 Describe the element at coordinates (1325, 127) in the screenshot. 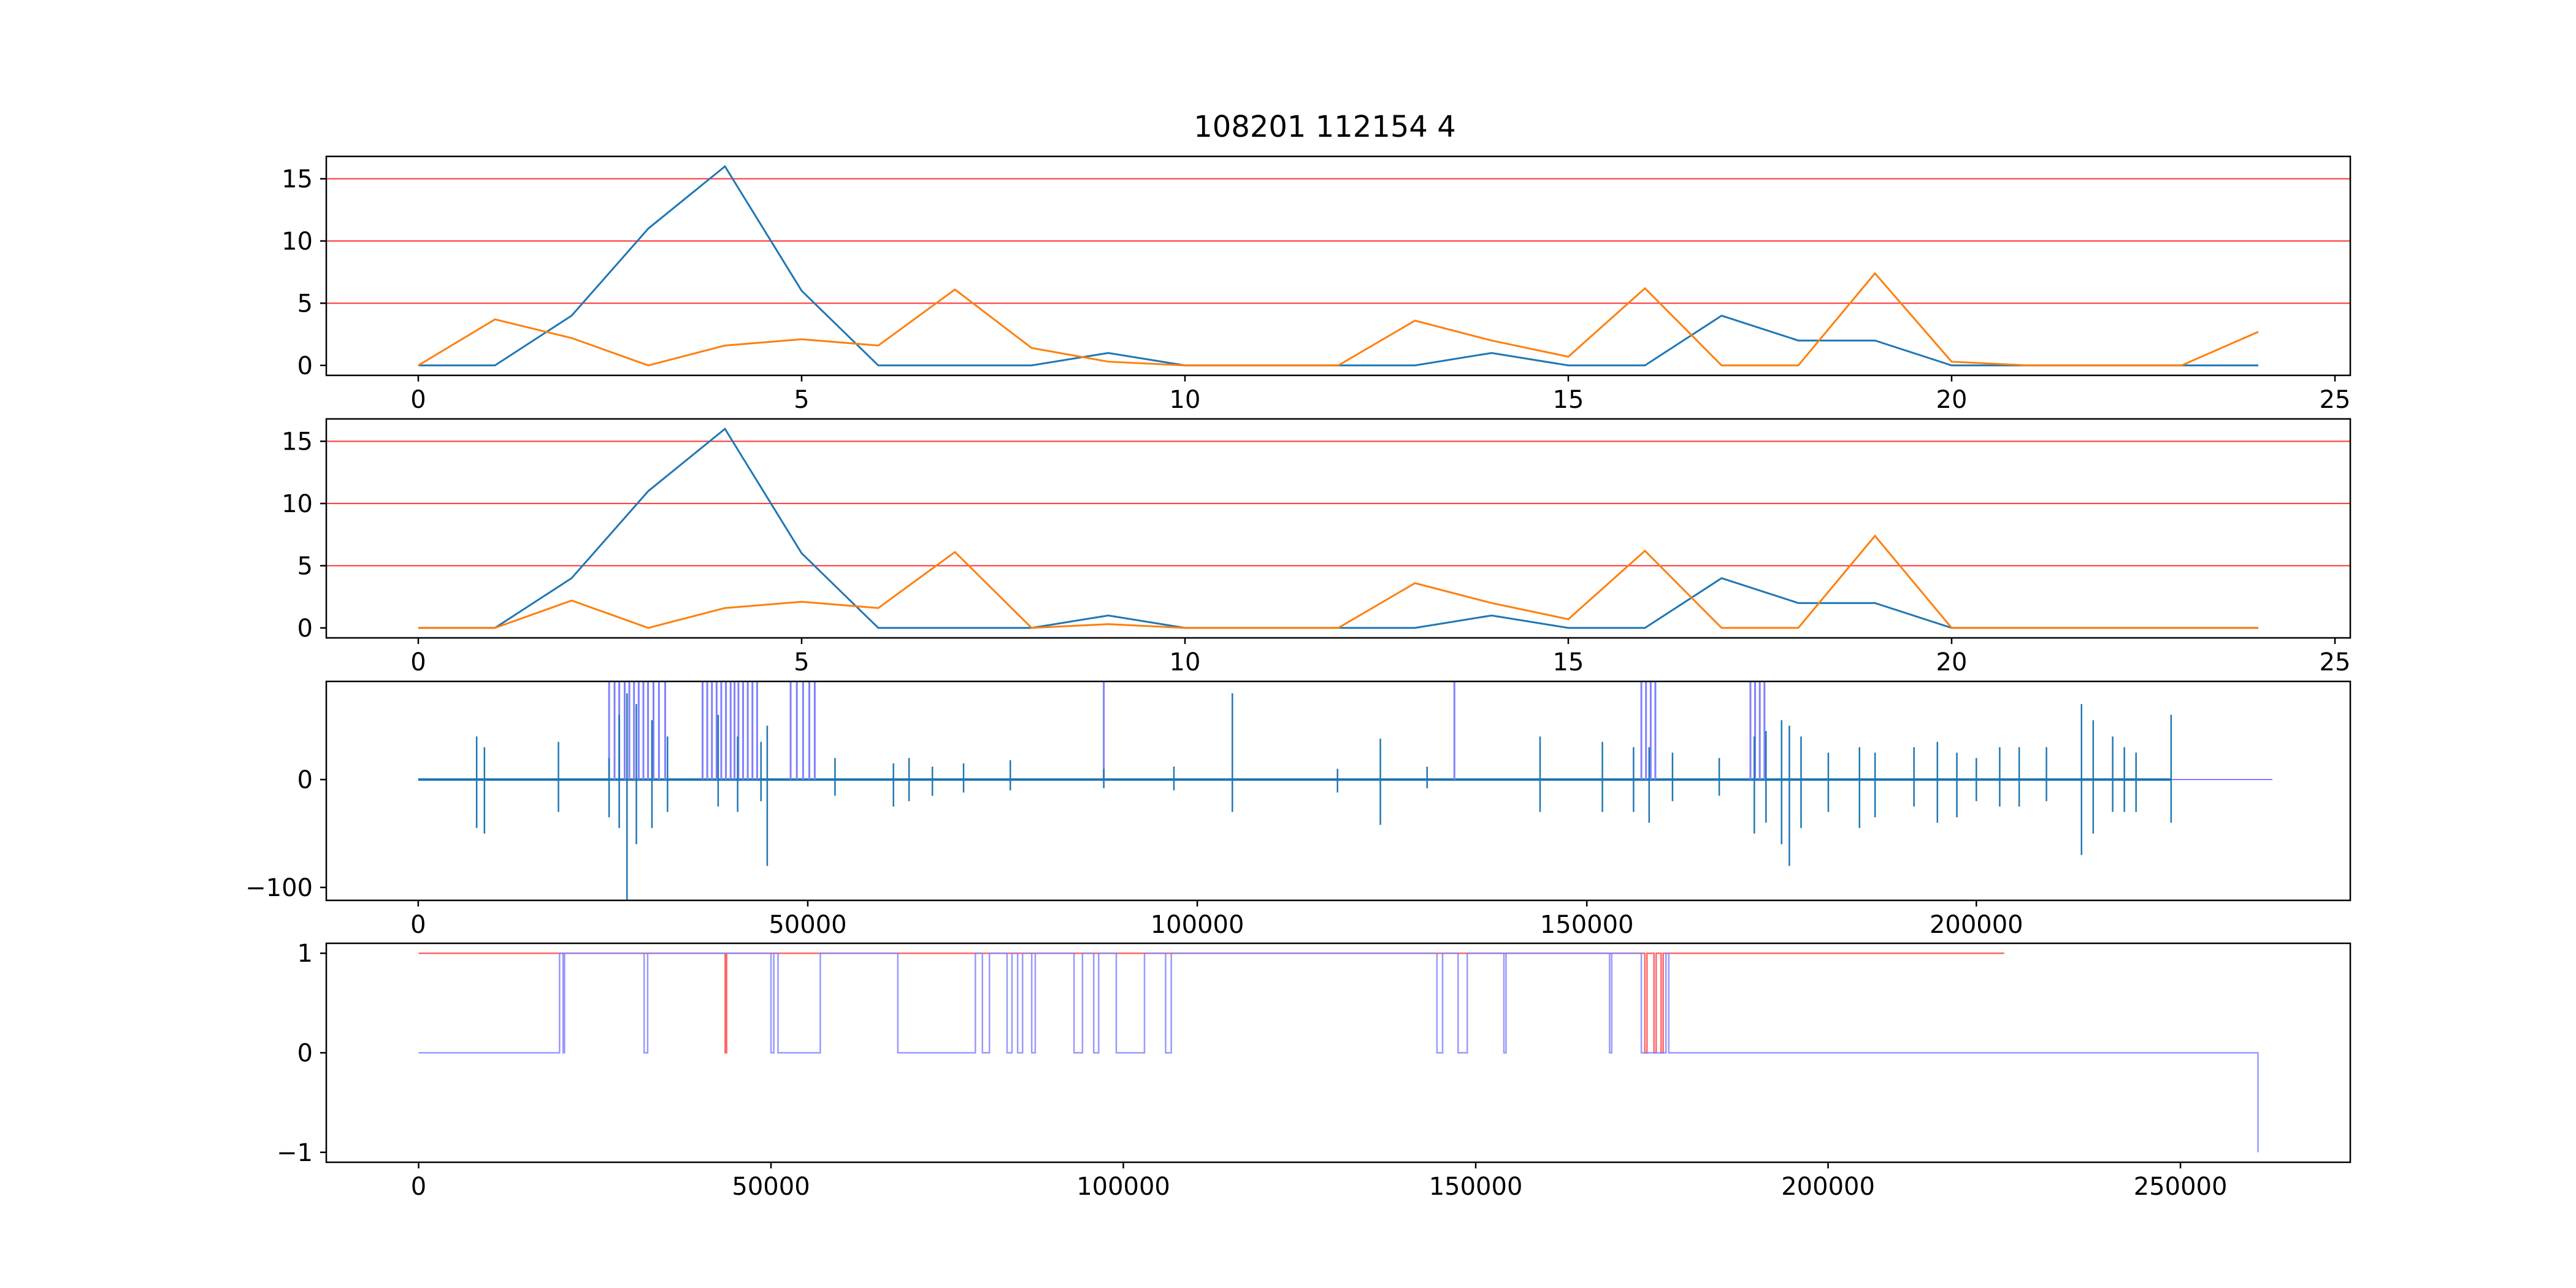

I see `chart-title: 108201 112154 4` at that location.